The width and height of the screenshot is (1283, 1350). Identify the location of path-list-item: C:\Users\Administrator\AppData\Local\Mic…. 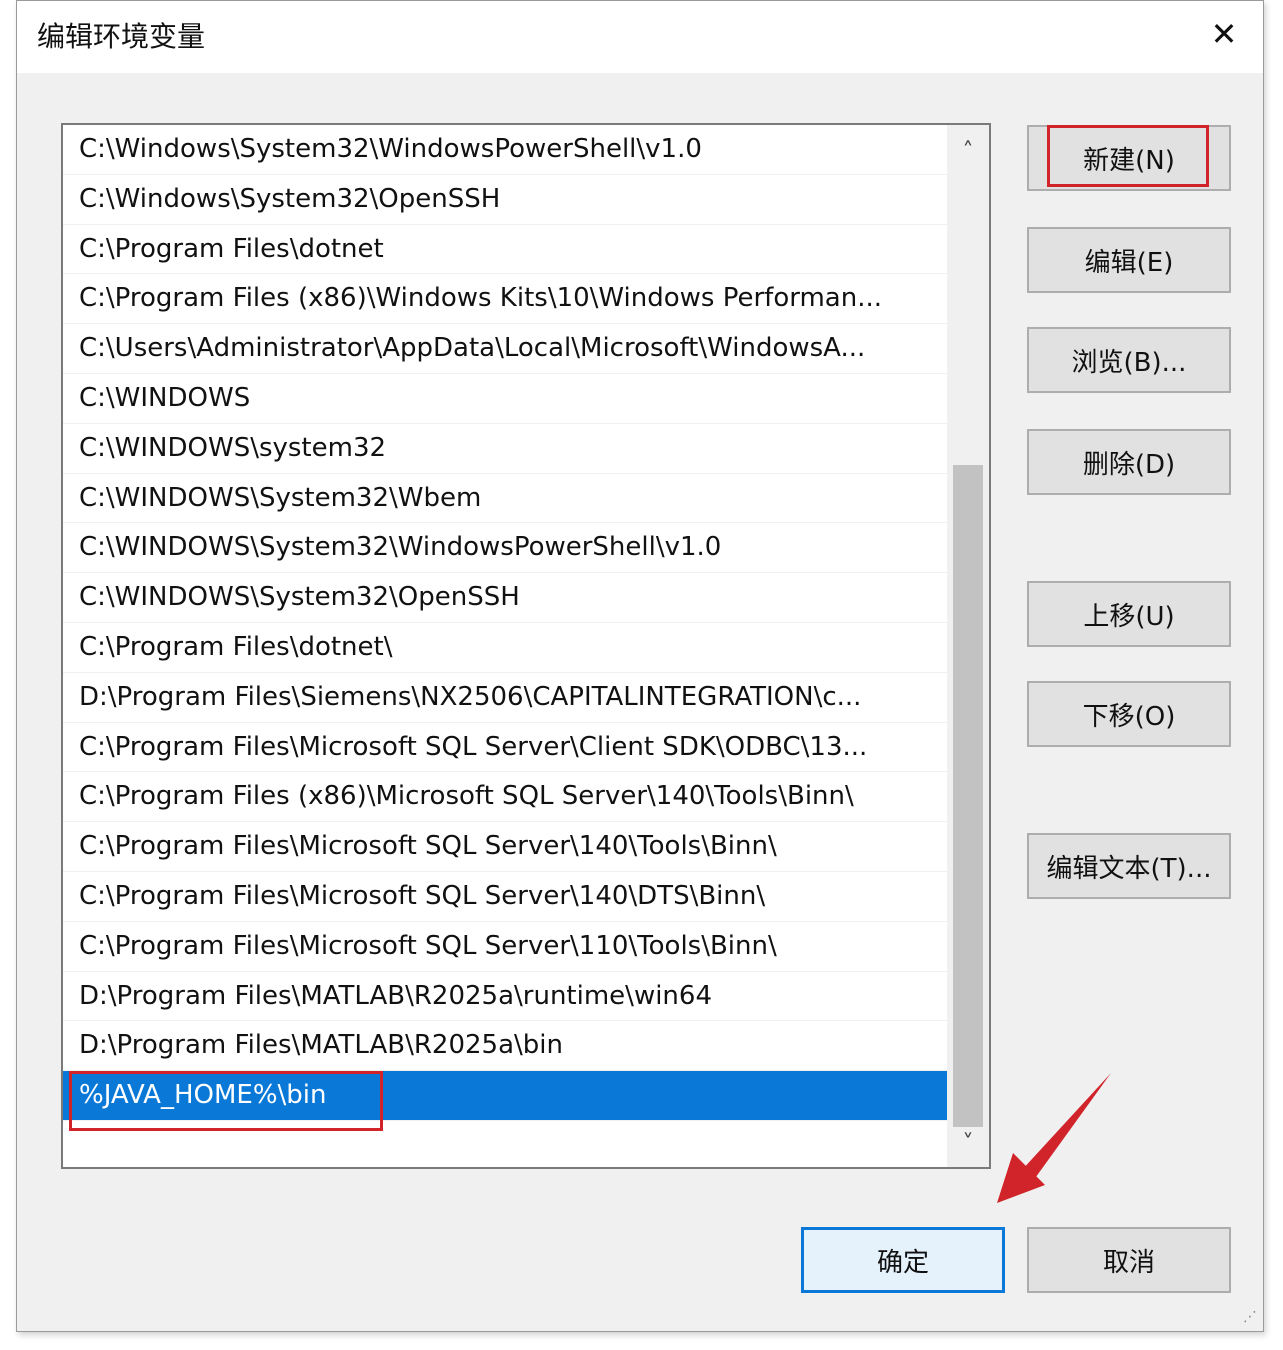
(505, 349).